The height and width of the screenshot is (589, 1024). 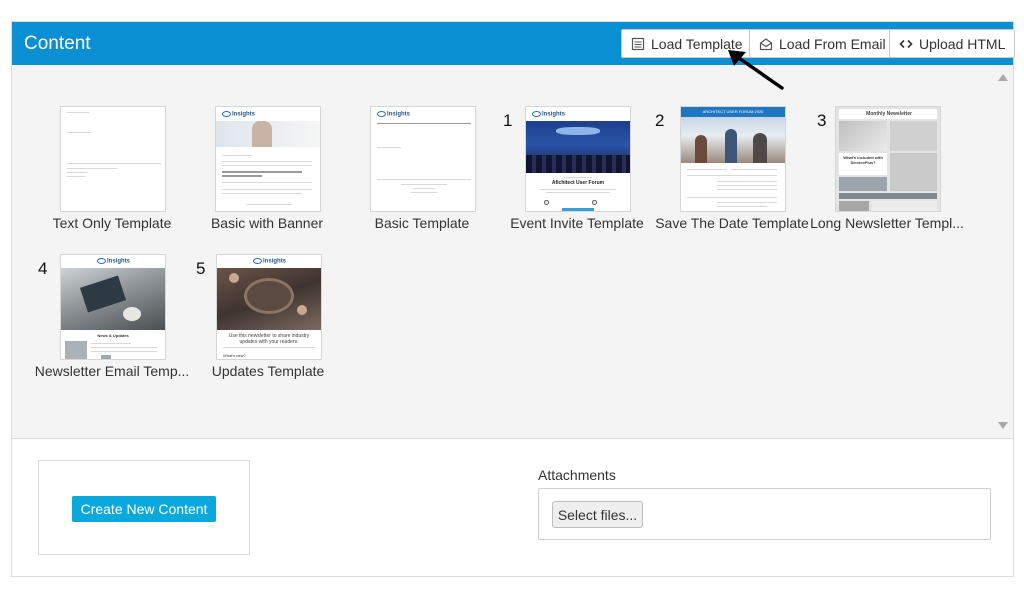 What do you see at coordinates (888, 114) in the screenshot?
I see `monthly-newsletter-text: Monthly Newsletter` at bounding box center [888, 114].